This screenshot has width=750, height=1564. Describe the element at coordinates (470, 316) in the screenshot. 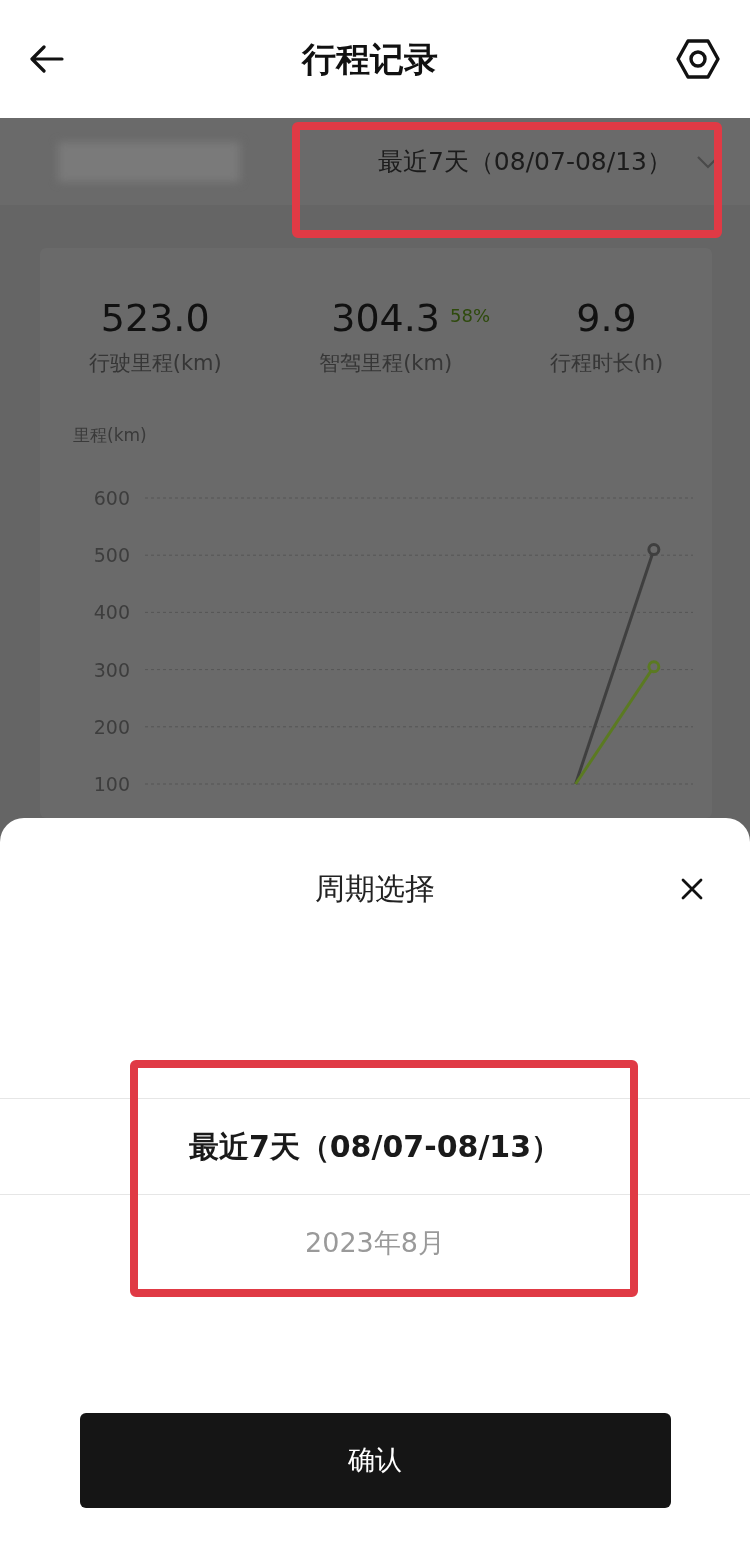

I see `stat-share: 58%` at that location.